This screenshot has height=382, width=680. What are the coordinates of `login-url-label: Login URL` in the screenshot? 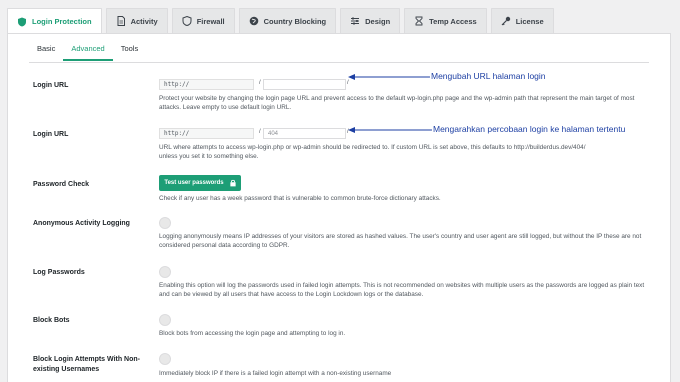 It's located at (51, 85).